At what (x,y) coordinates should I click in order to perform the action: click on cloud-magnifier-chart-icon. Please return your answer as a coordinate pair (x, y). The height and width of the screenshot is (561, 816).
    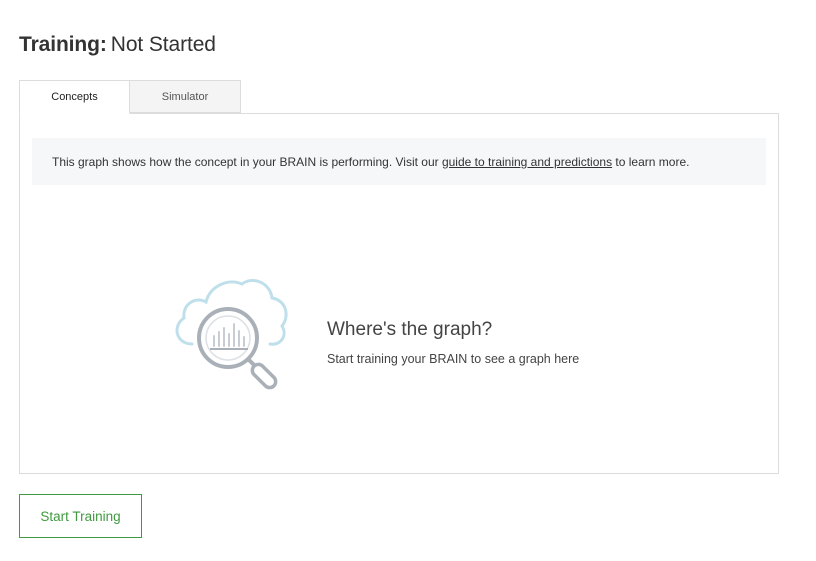
    Looking at the image, I should click on (231, 334).